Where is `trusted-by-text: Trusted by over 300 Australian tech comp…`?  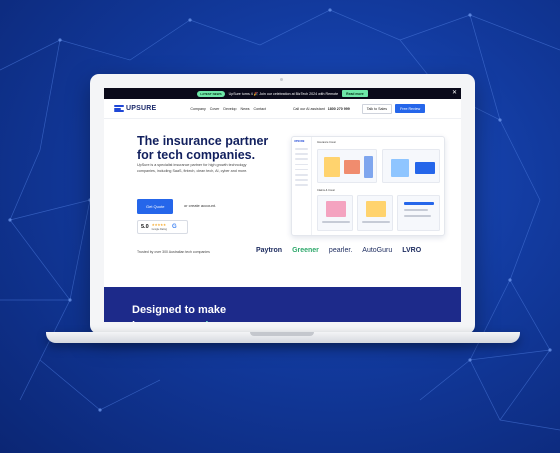
trusted-by-text: Trusted by over 300 Australian tech comp… is located at coordinates (173, 252).